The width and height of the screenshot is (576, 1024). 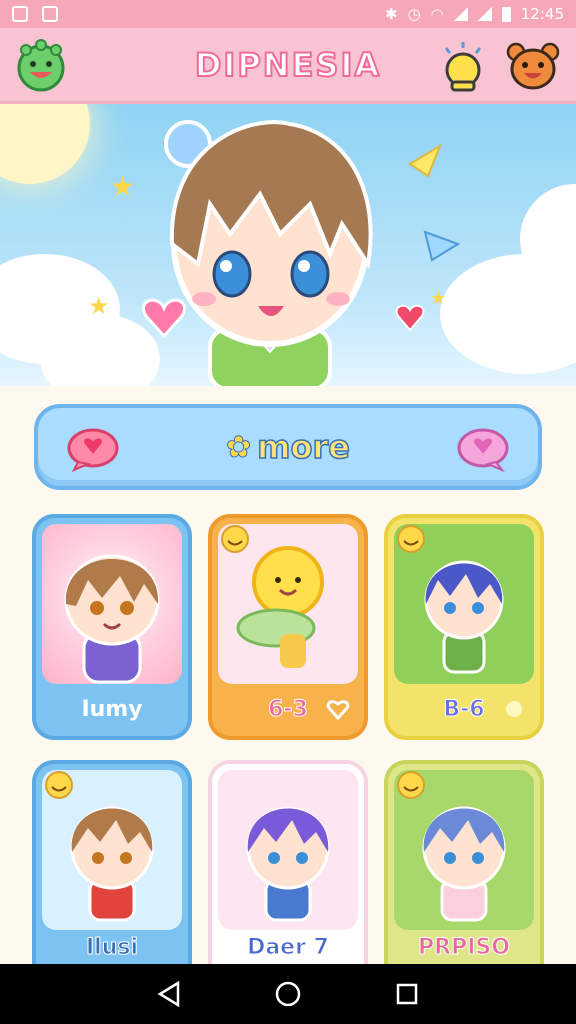 What do you see at coordinates (50, 14) in the screenshot?
I see `photo-notification-icon` at bounding box center [50, 14].